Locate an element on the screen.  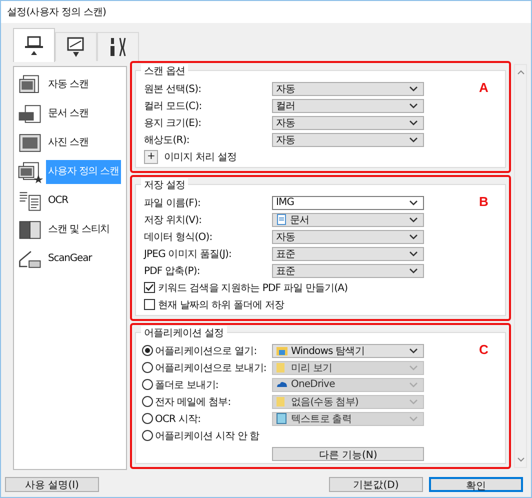
field-label: 원본 선택(S): is located at coordinates (173, 89).